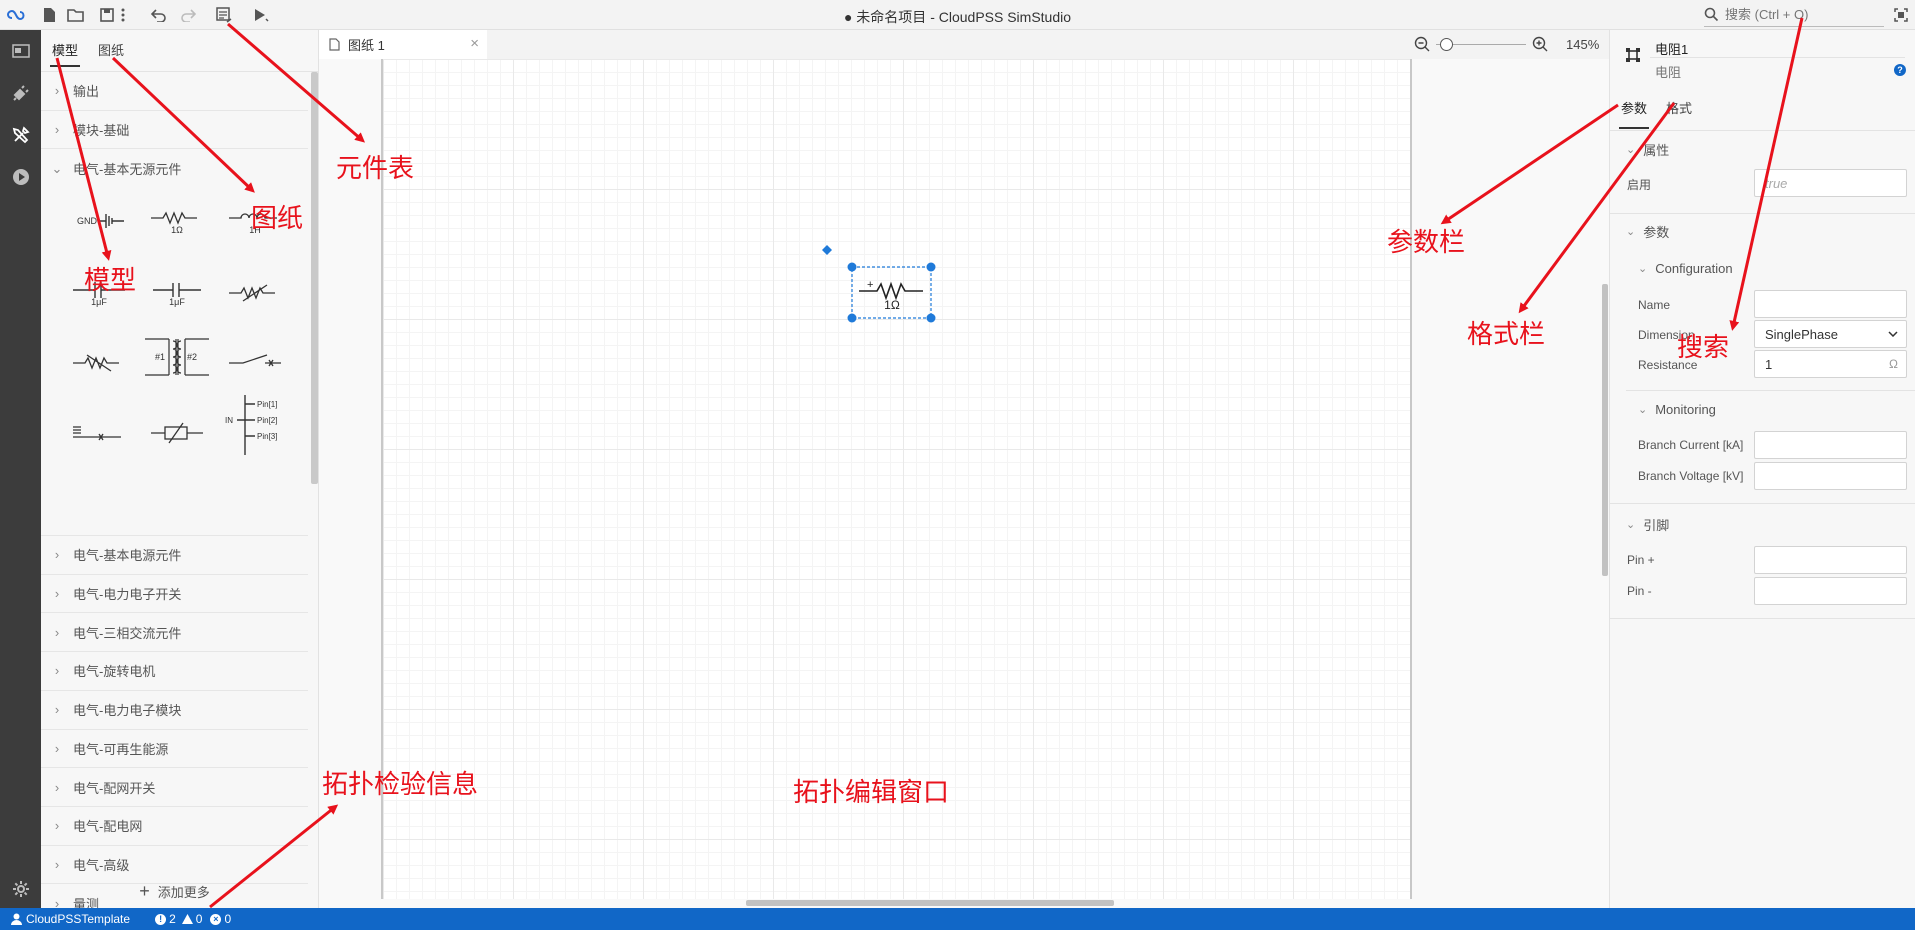  What do you see at coordinates (1481, 44) in the screenshot?
I see `zoom-slider` at bounding box center [1481, 44].